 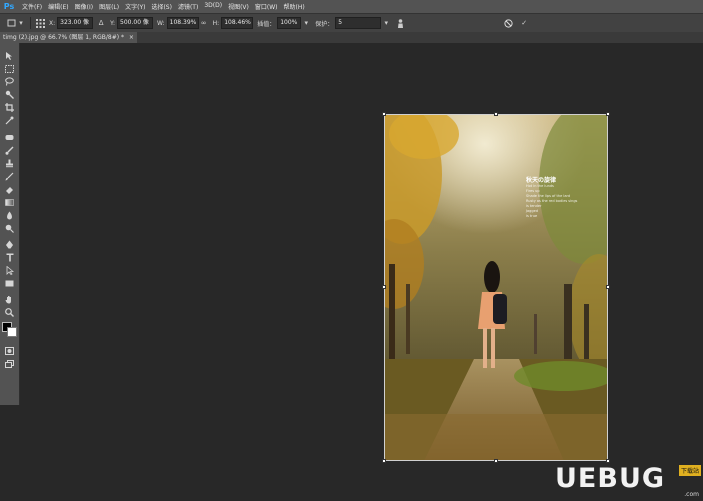 What do you see at coordinates (691, 494) in the screenshot?
I see `watermark-domain: .com` at bounding box center [691, 494].